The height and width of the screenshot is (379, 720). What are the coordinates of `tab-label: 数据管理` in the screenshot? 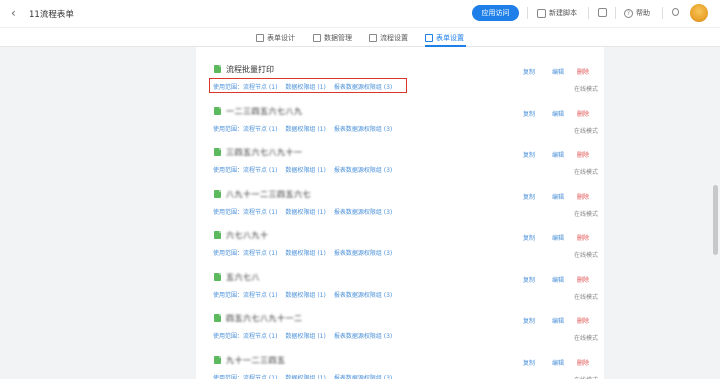 It's located at (338, 38).